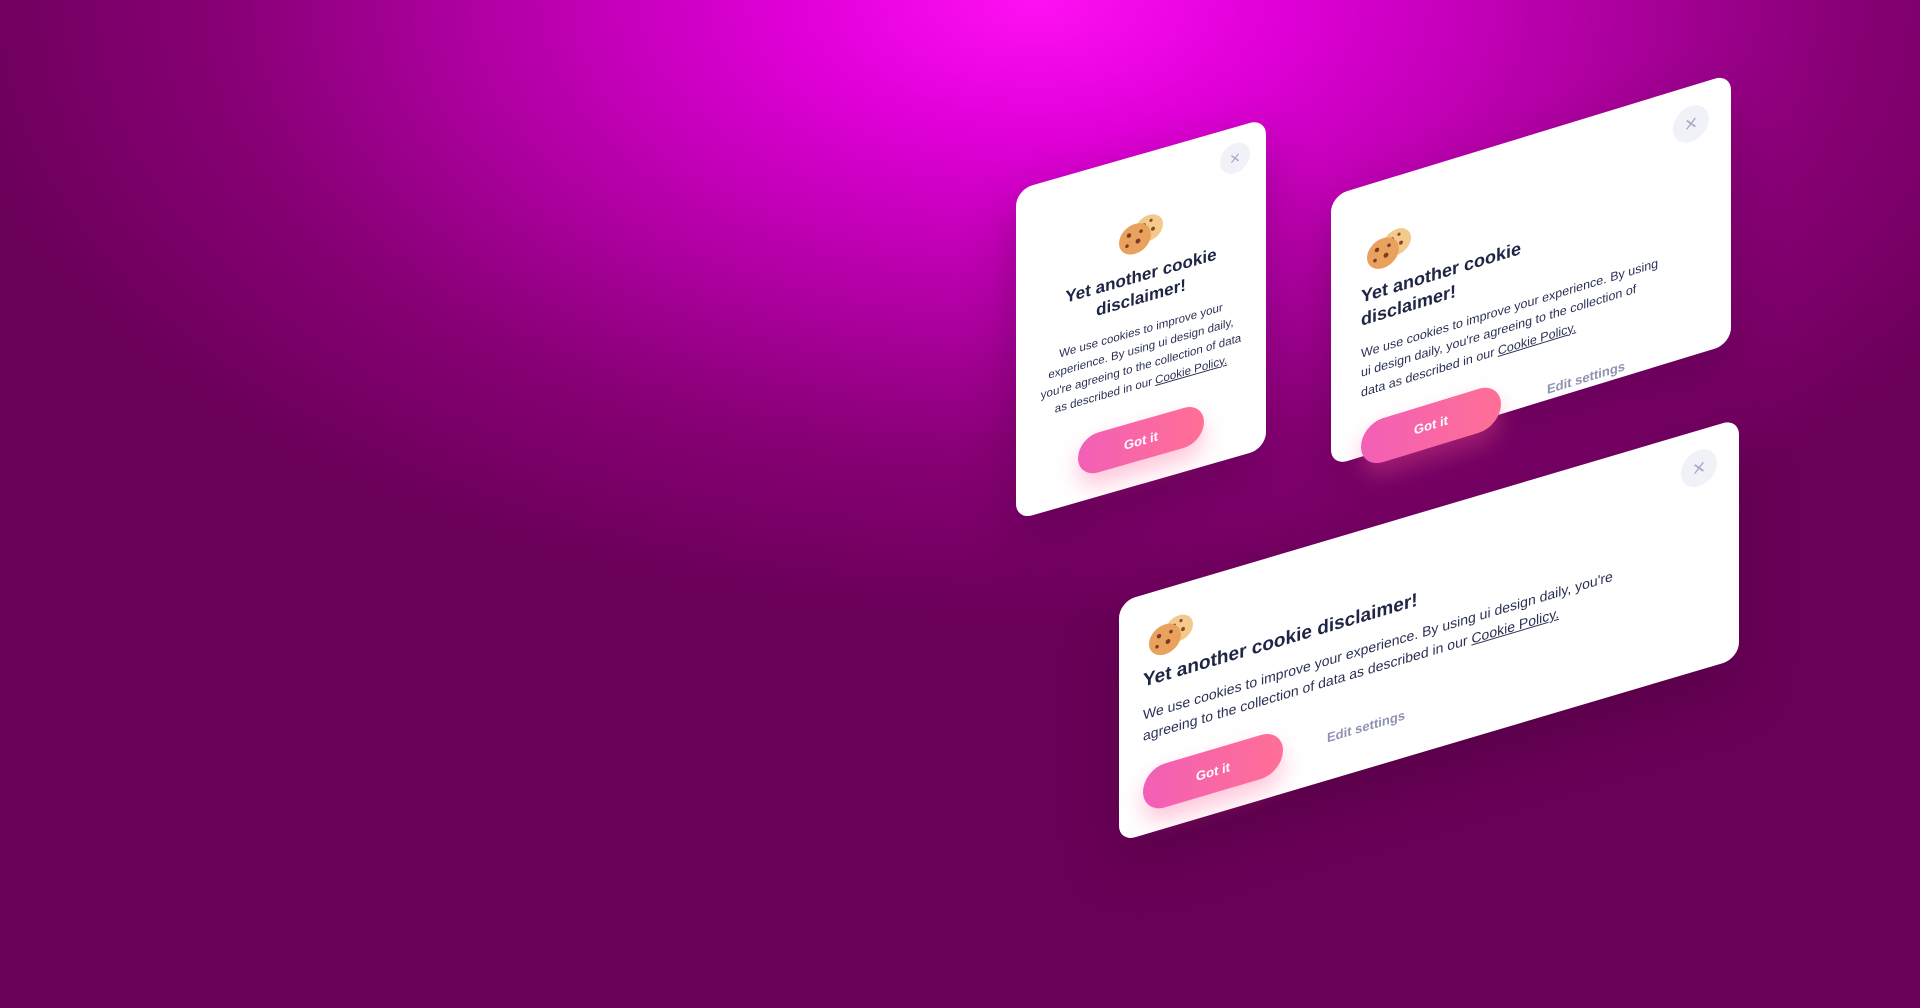  I want to click on got-it-button: Got it, so click(1141, 440).